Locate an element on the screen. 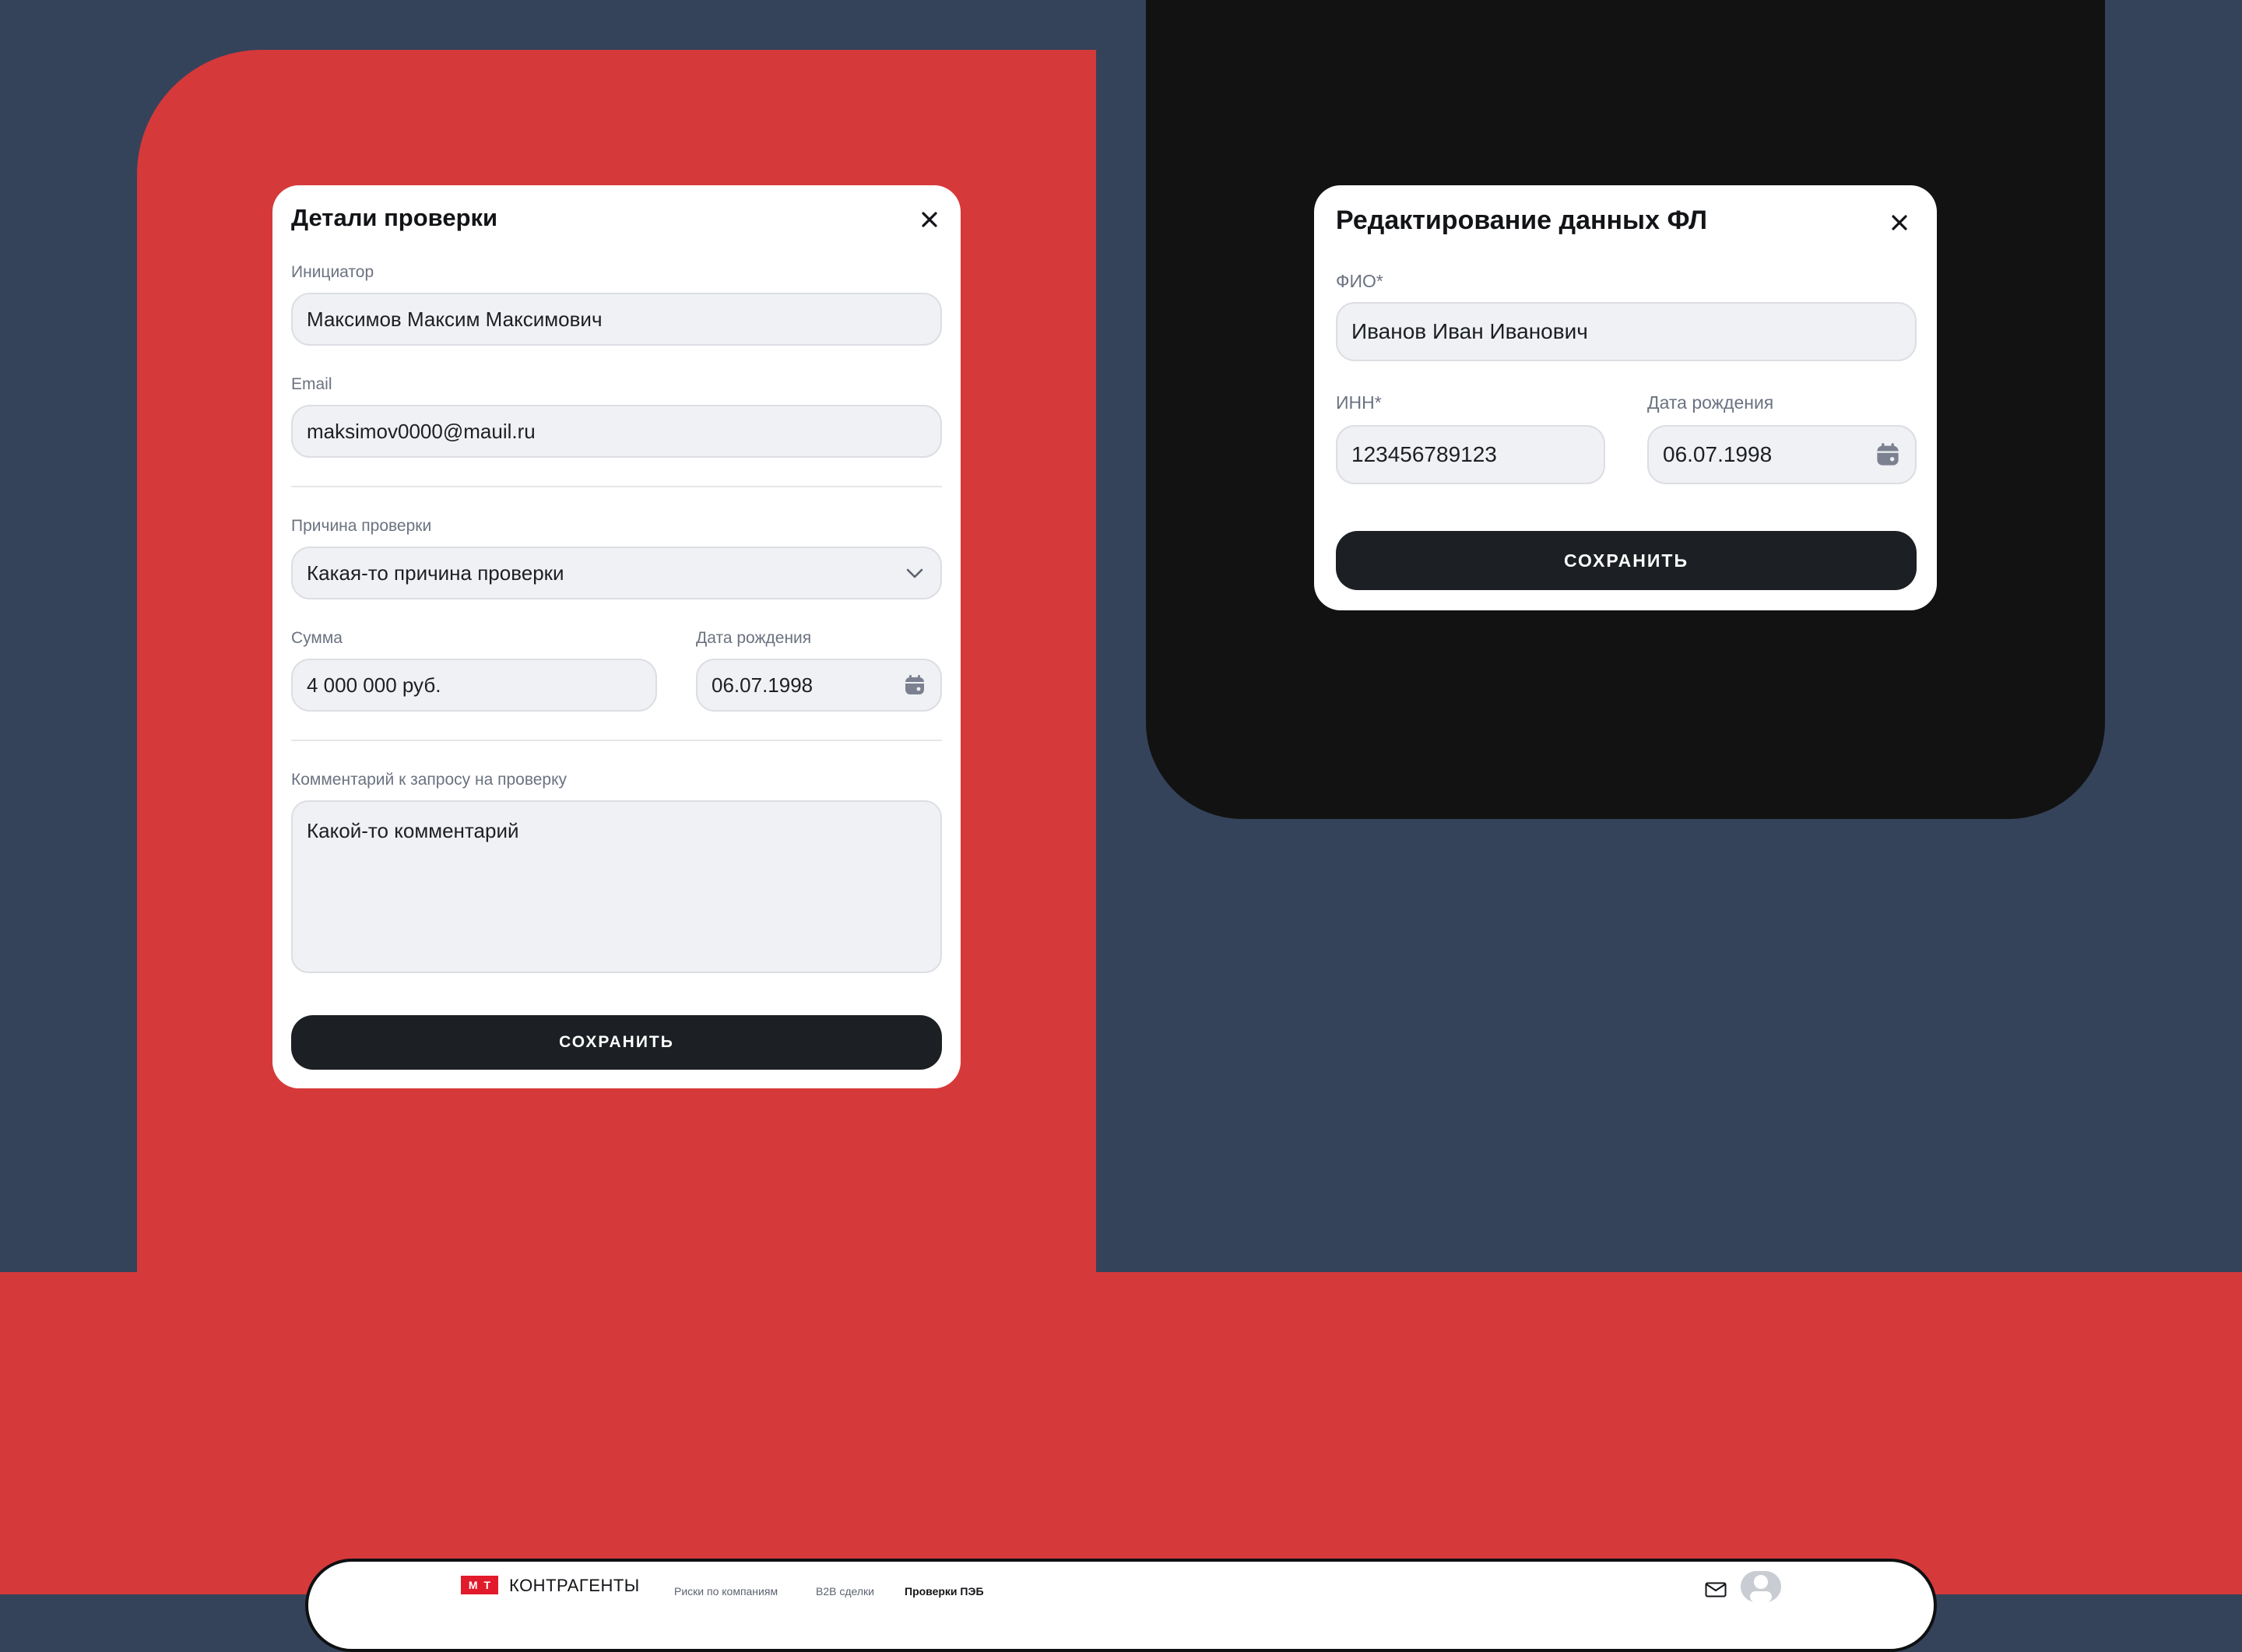  comment-textarea: Какой-то комментарий is located at coordinates (616, 886).